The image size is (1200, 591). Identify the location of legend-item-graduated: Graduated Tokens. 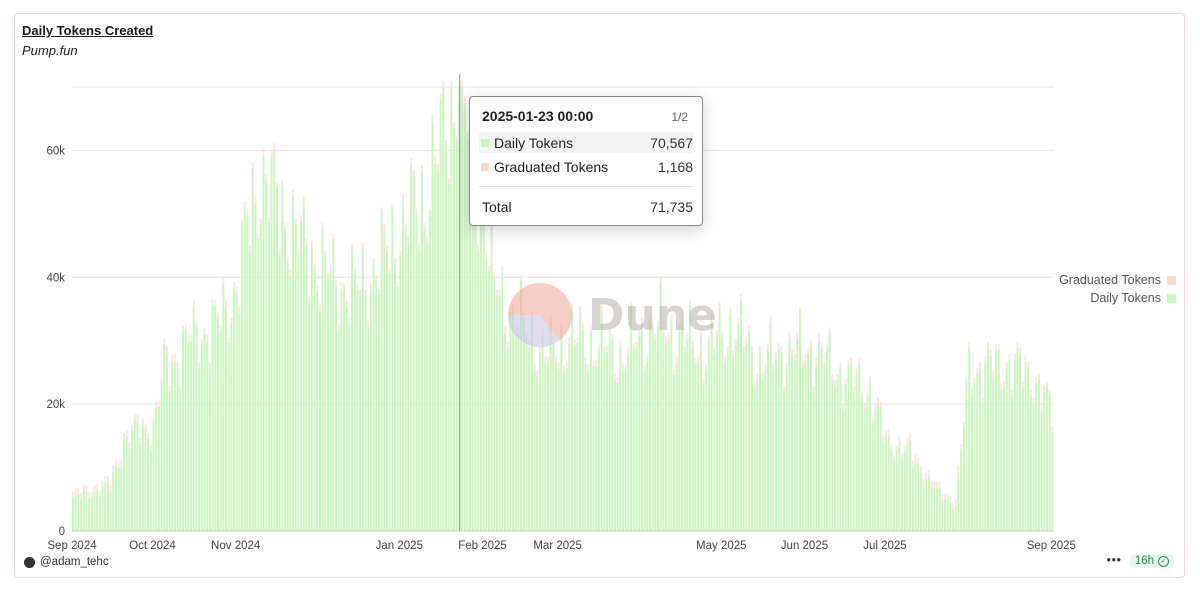
(1117, 280).